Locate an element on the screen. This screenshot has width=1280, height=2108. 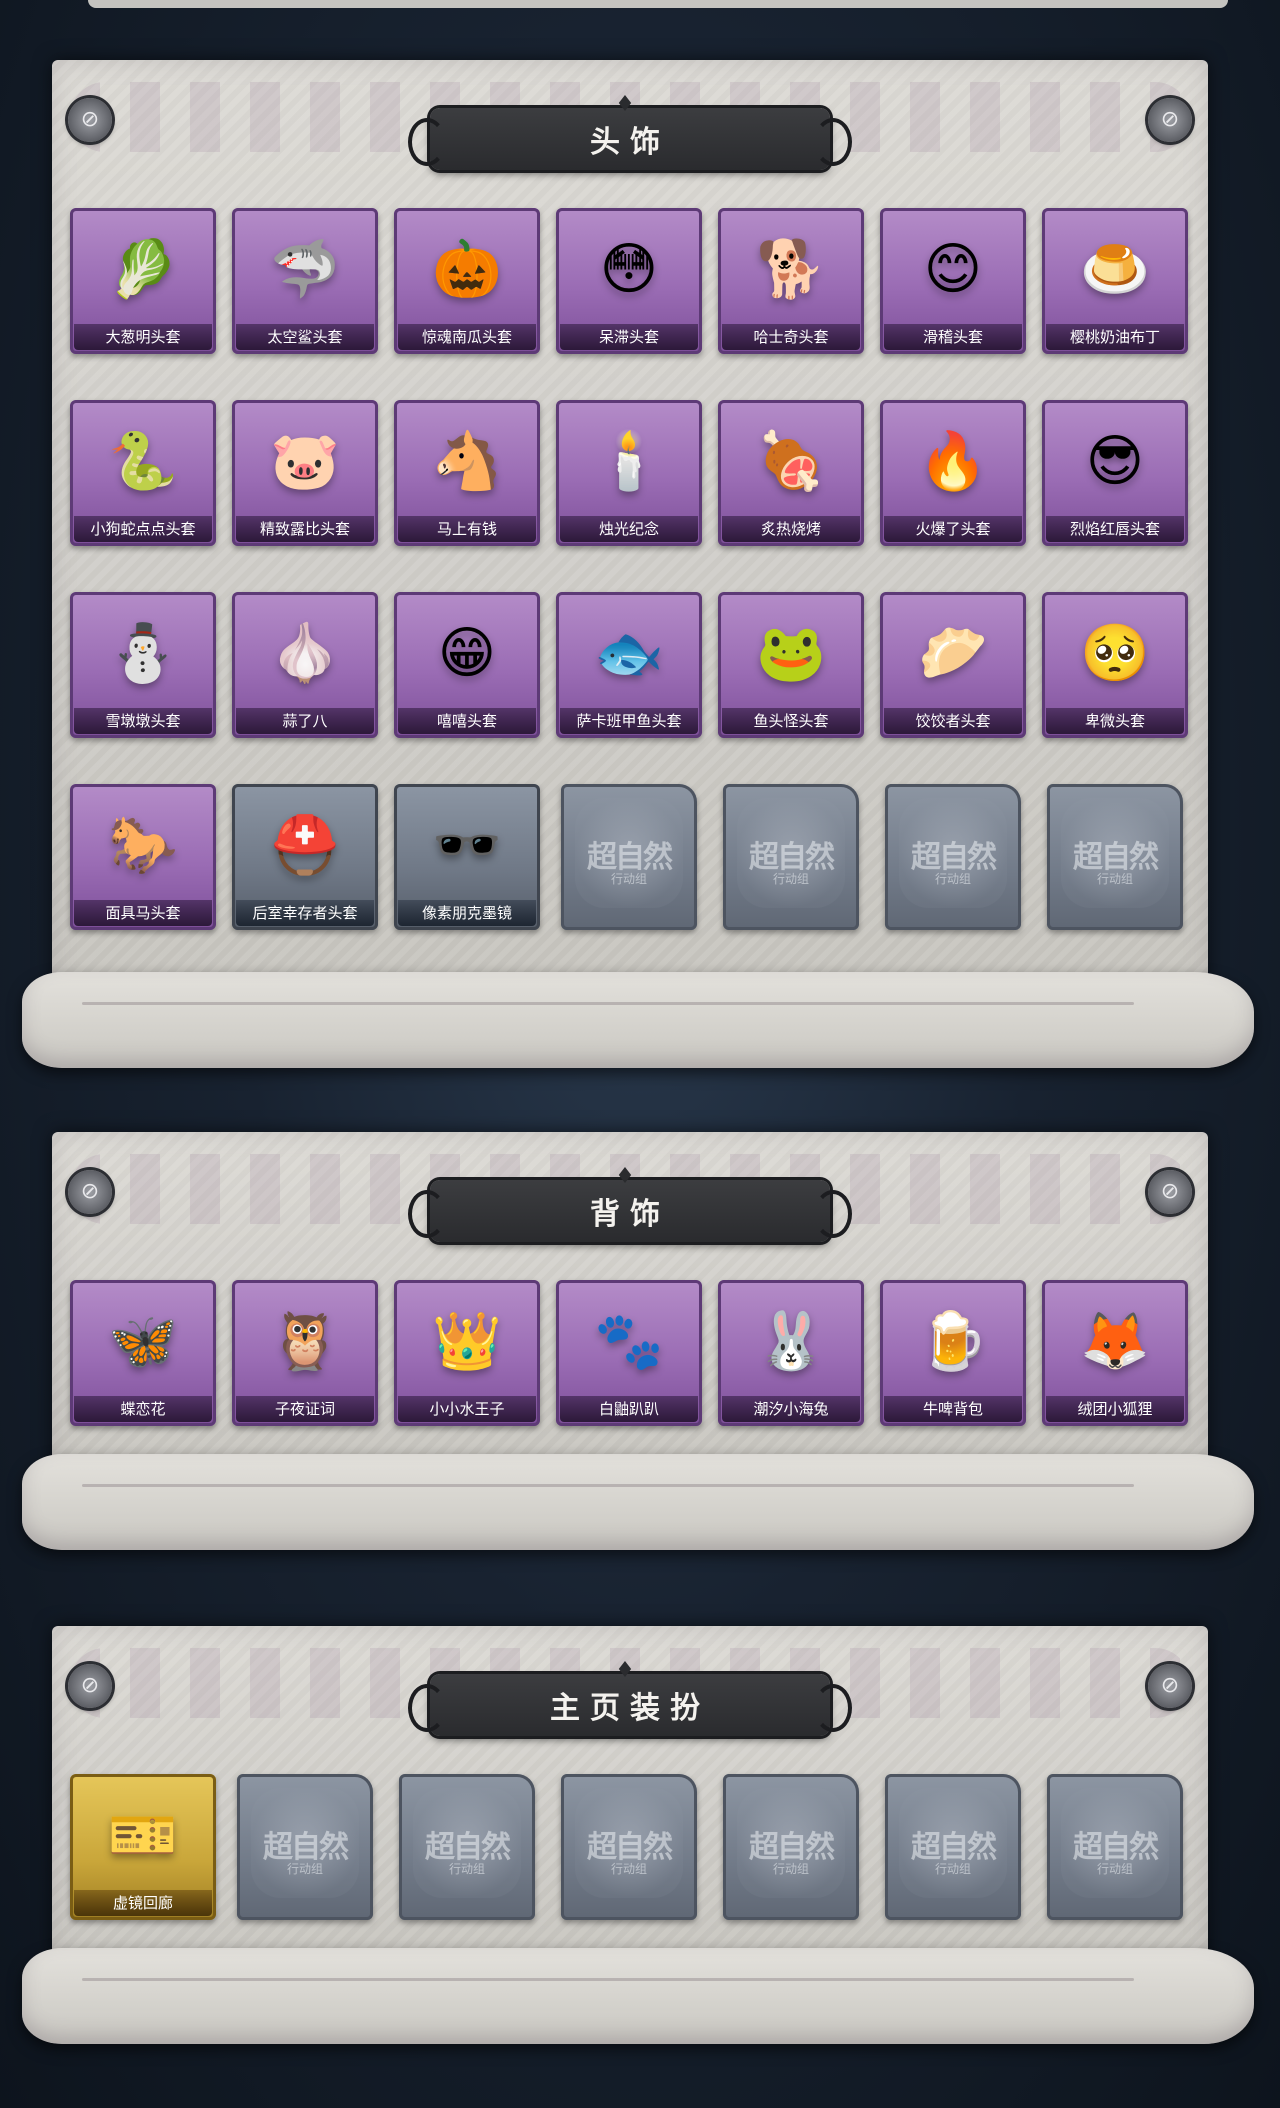
item-slot: 🎃 惊魂南瓜头套 is located at coordinates (467, 281).